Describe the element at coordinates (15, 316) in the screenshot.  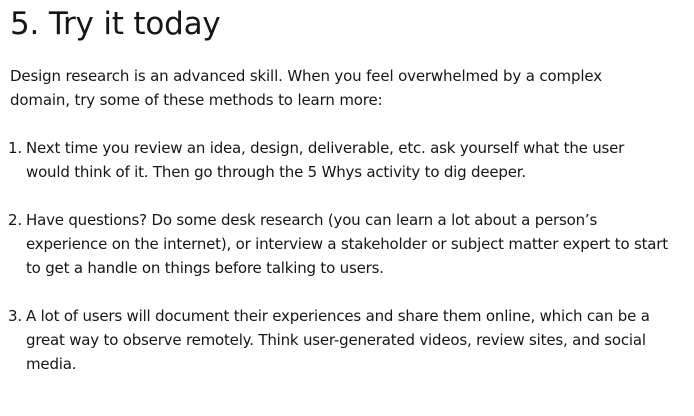
I see `list-item-number: 3.` at that location.